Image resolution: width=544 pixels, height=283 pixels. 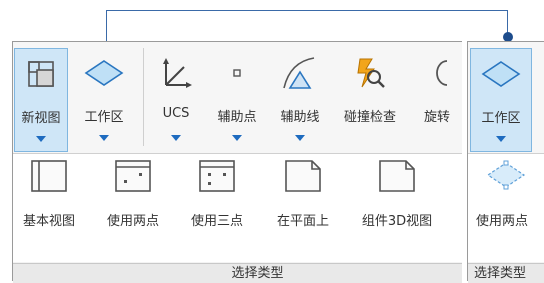 What do you see at coordinates (49, 199) in the screenshot?
I see `basic-view-button: 基本视图` at bounding box center [49, 199].